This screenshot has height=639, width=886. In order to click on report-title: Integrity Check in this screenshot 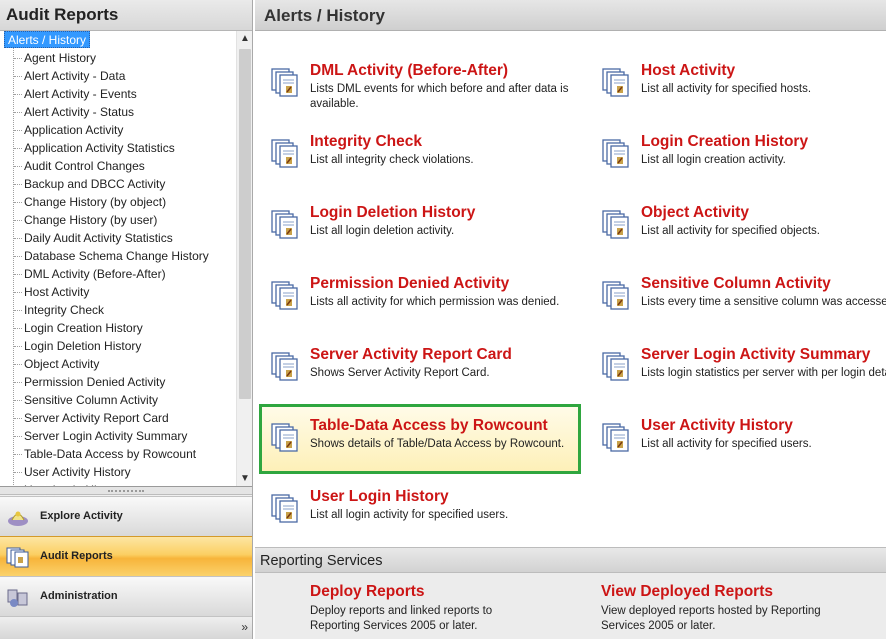, I will do `click(366, 142)`.